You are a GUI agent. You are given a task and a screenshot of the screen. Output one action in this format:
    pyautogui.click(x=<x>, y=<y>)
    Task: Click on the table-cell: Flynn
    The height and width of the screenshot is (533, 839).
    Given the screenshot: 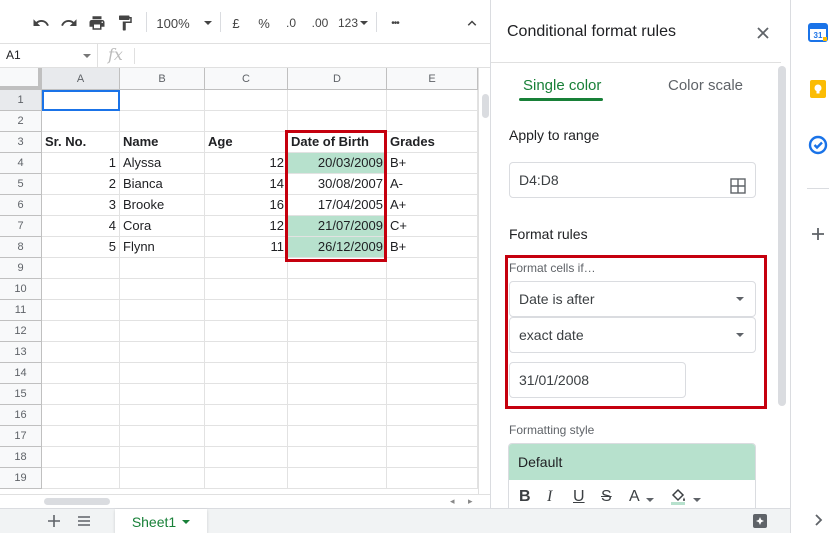 What is the action you would take?
    pyautogui.click(x=162, y=247)
    